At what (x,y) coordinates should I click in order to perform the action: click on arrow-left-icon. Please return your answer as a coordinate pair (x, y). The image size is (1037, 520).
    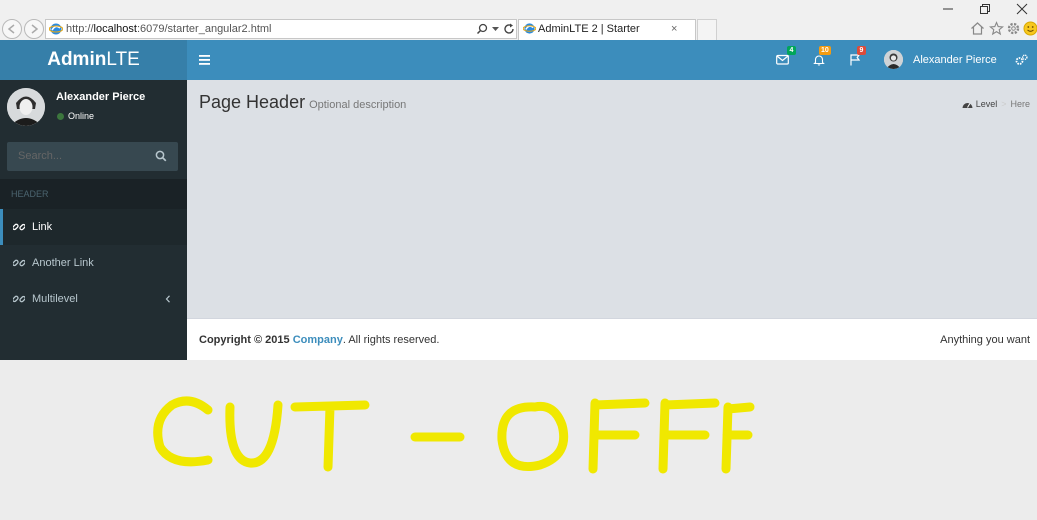
    Looking at the image, I should click on (11, 29).